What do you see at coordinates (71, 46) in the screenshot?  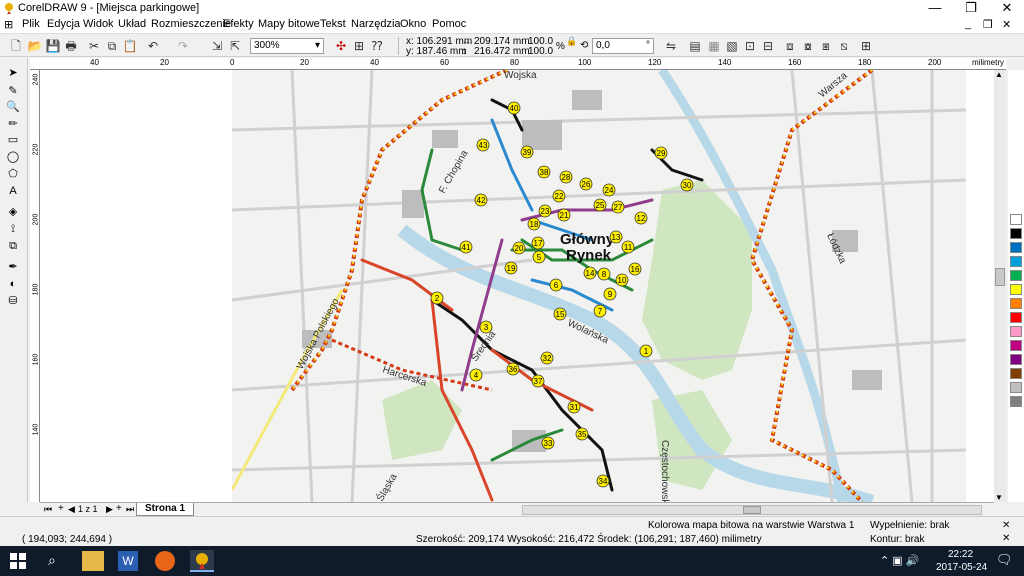 I see `print-icon: 🖶` at bounding box center [71, 46].